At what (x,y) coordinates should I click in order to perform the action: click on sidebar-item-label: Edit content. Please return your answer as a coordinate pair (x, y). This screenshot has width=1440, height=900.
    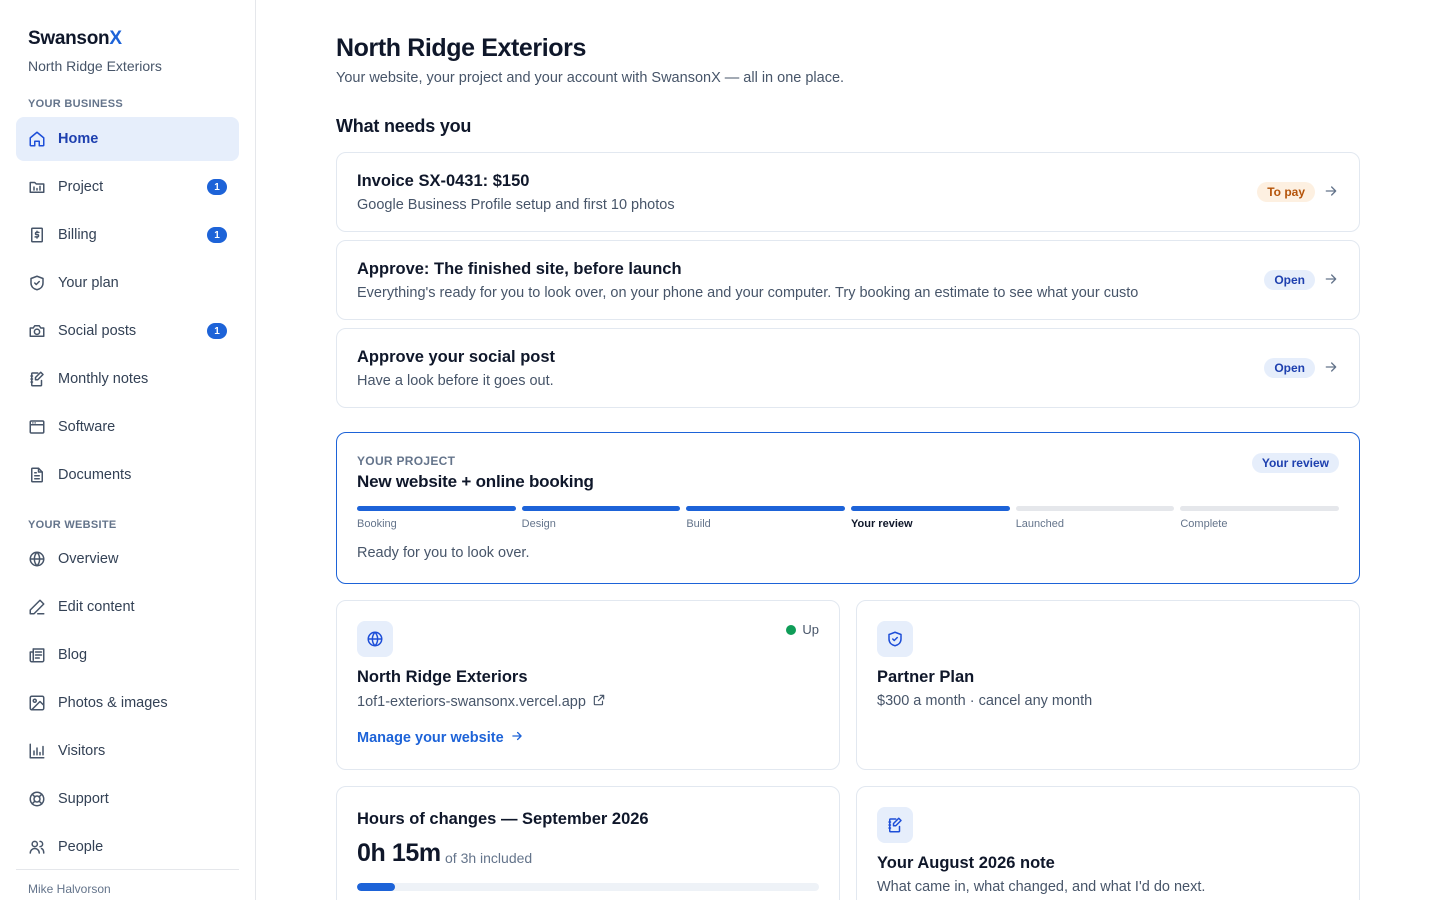
    Looking at the image, I should click on (96, 607).